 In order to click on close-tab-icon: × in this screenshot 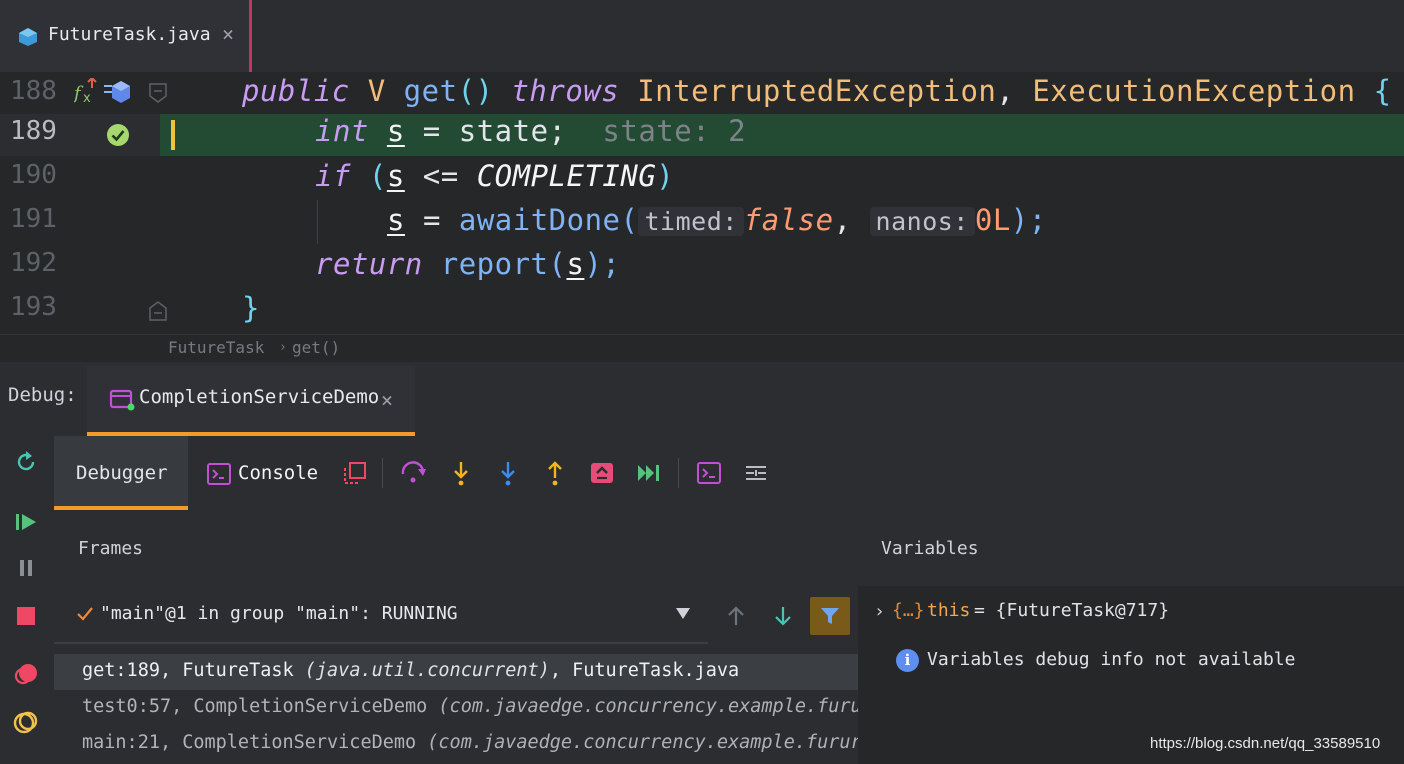, I will do `click(228, 34)`.